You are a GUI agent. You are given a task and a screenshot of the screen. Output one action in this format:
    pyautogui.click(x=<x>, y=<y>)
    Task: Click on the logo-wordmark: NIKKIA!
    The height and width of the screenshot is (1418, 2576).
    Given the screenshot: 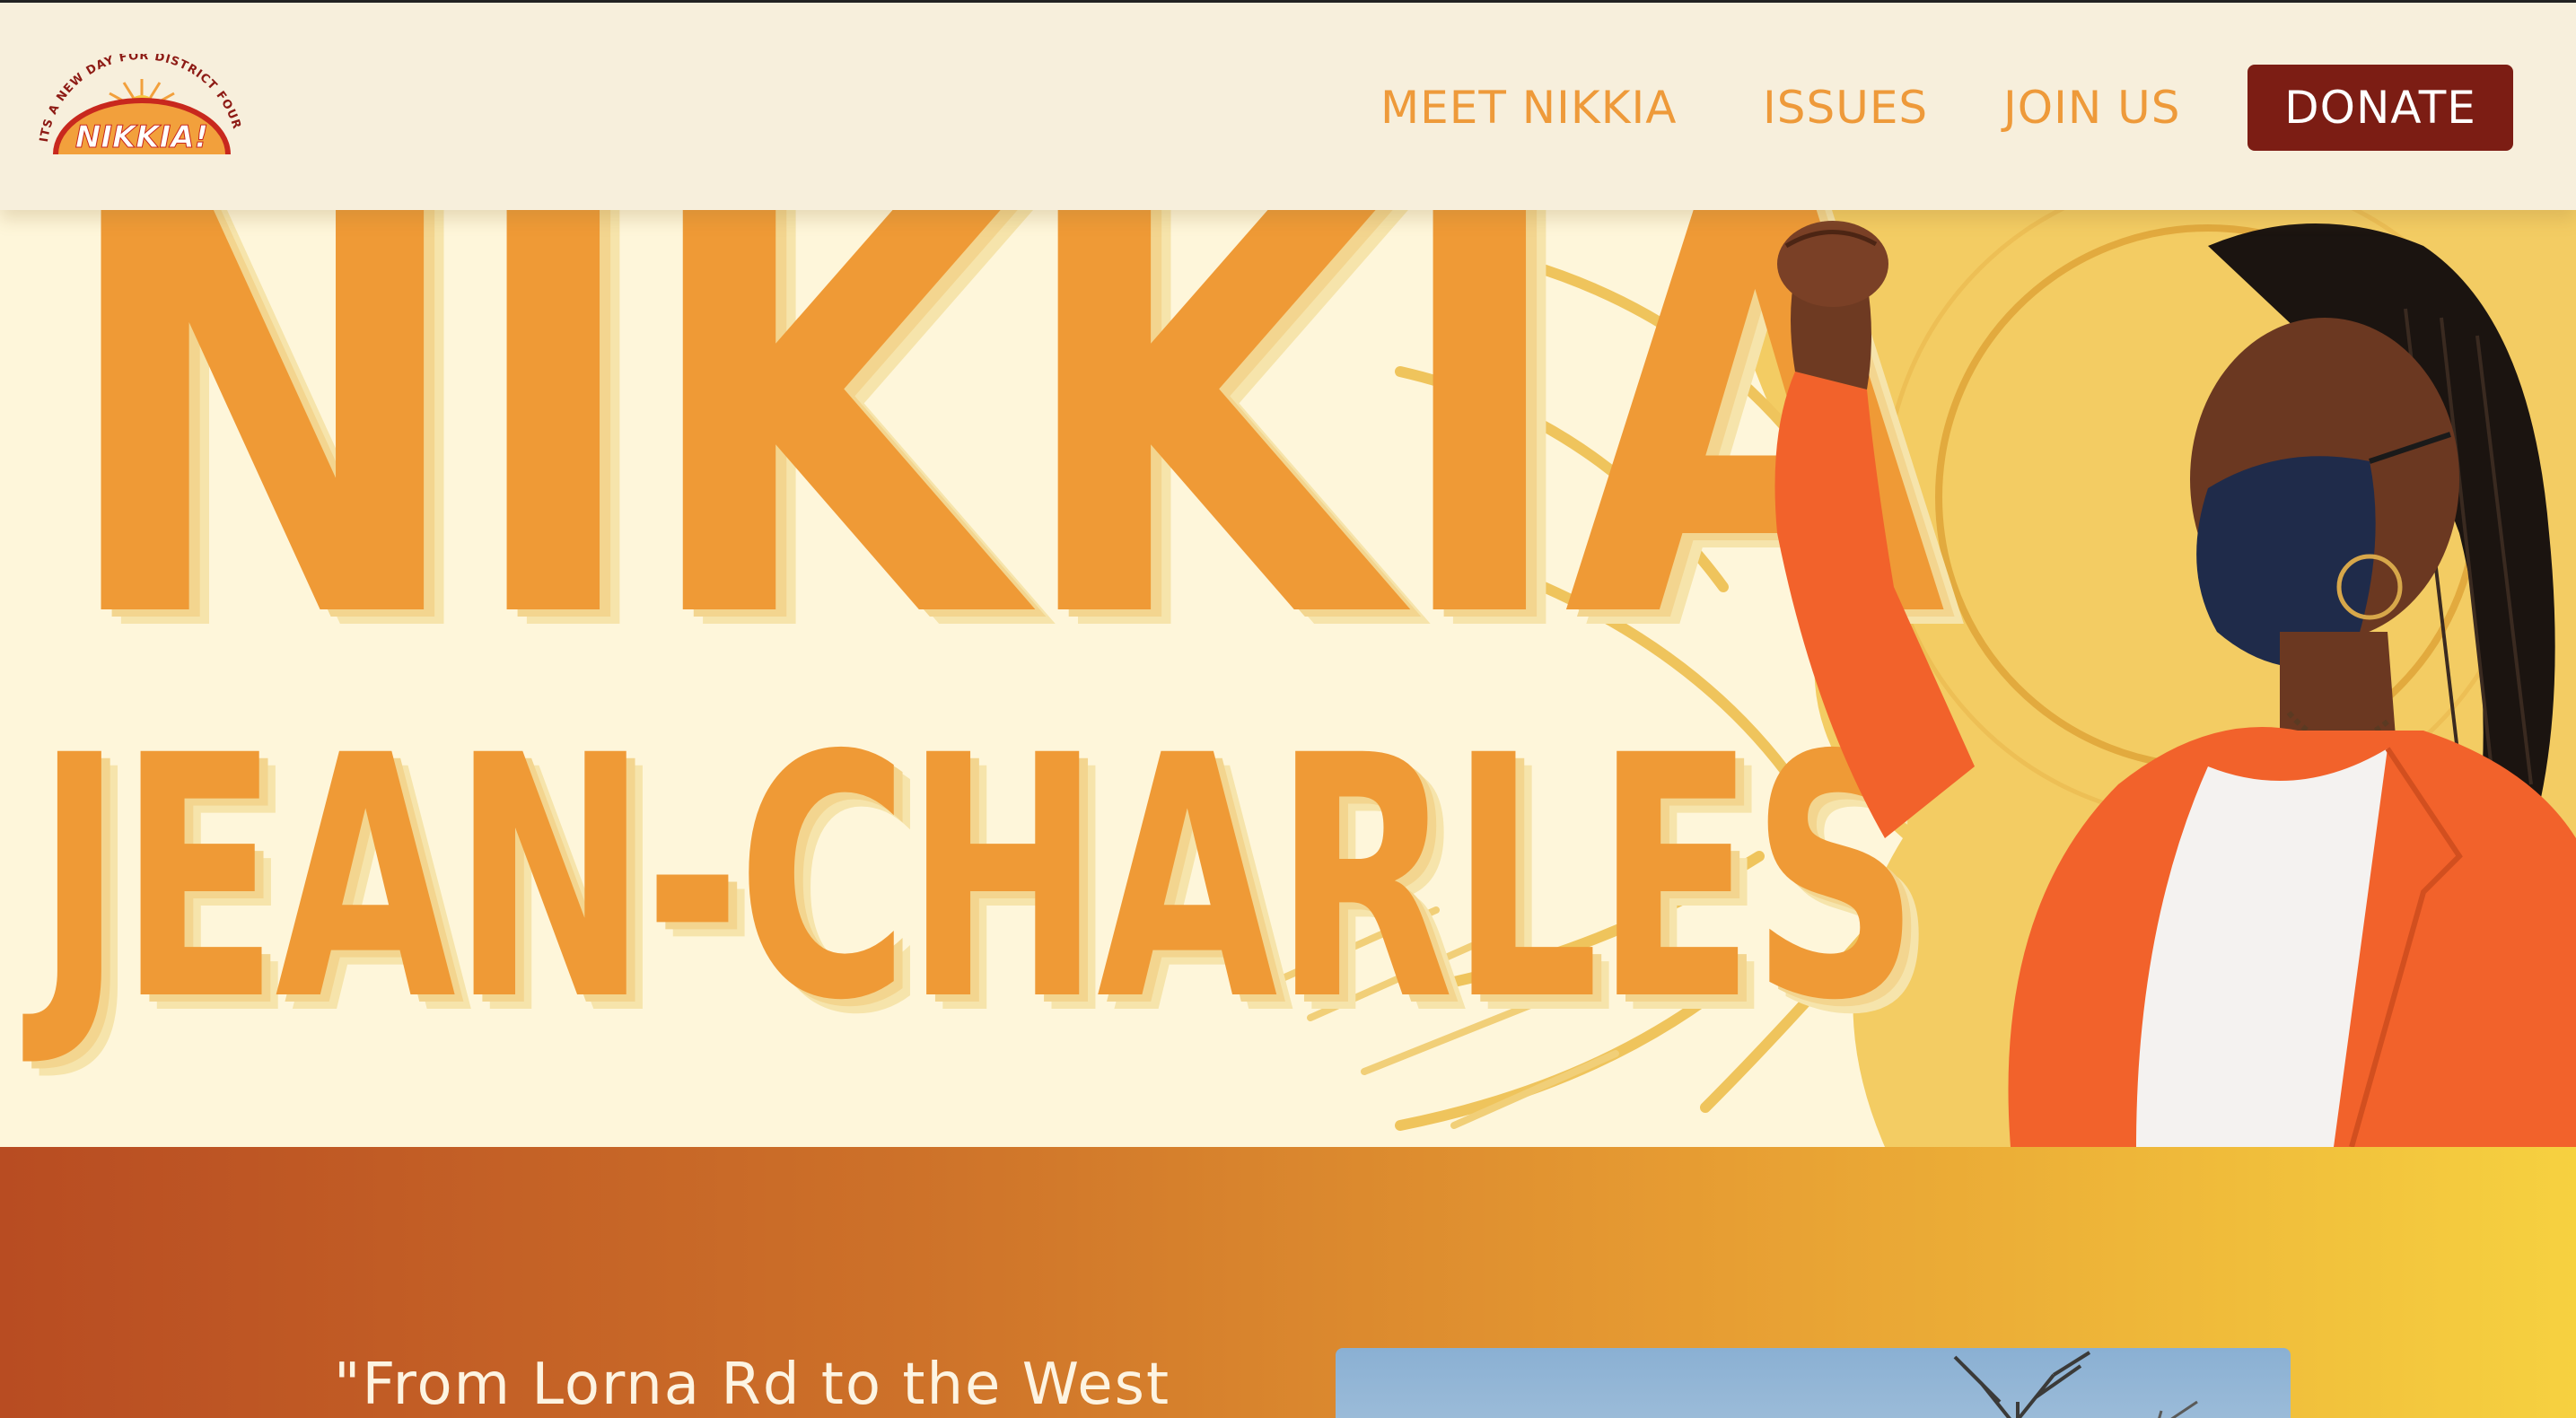 What is the action you would take?
    pyautogui.click(x=141, y=137)
    